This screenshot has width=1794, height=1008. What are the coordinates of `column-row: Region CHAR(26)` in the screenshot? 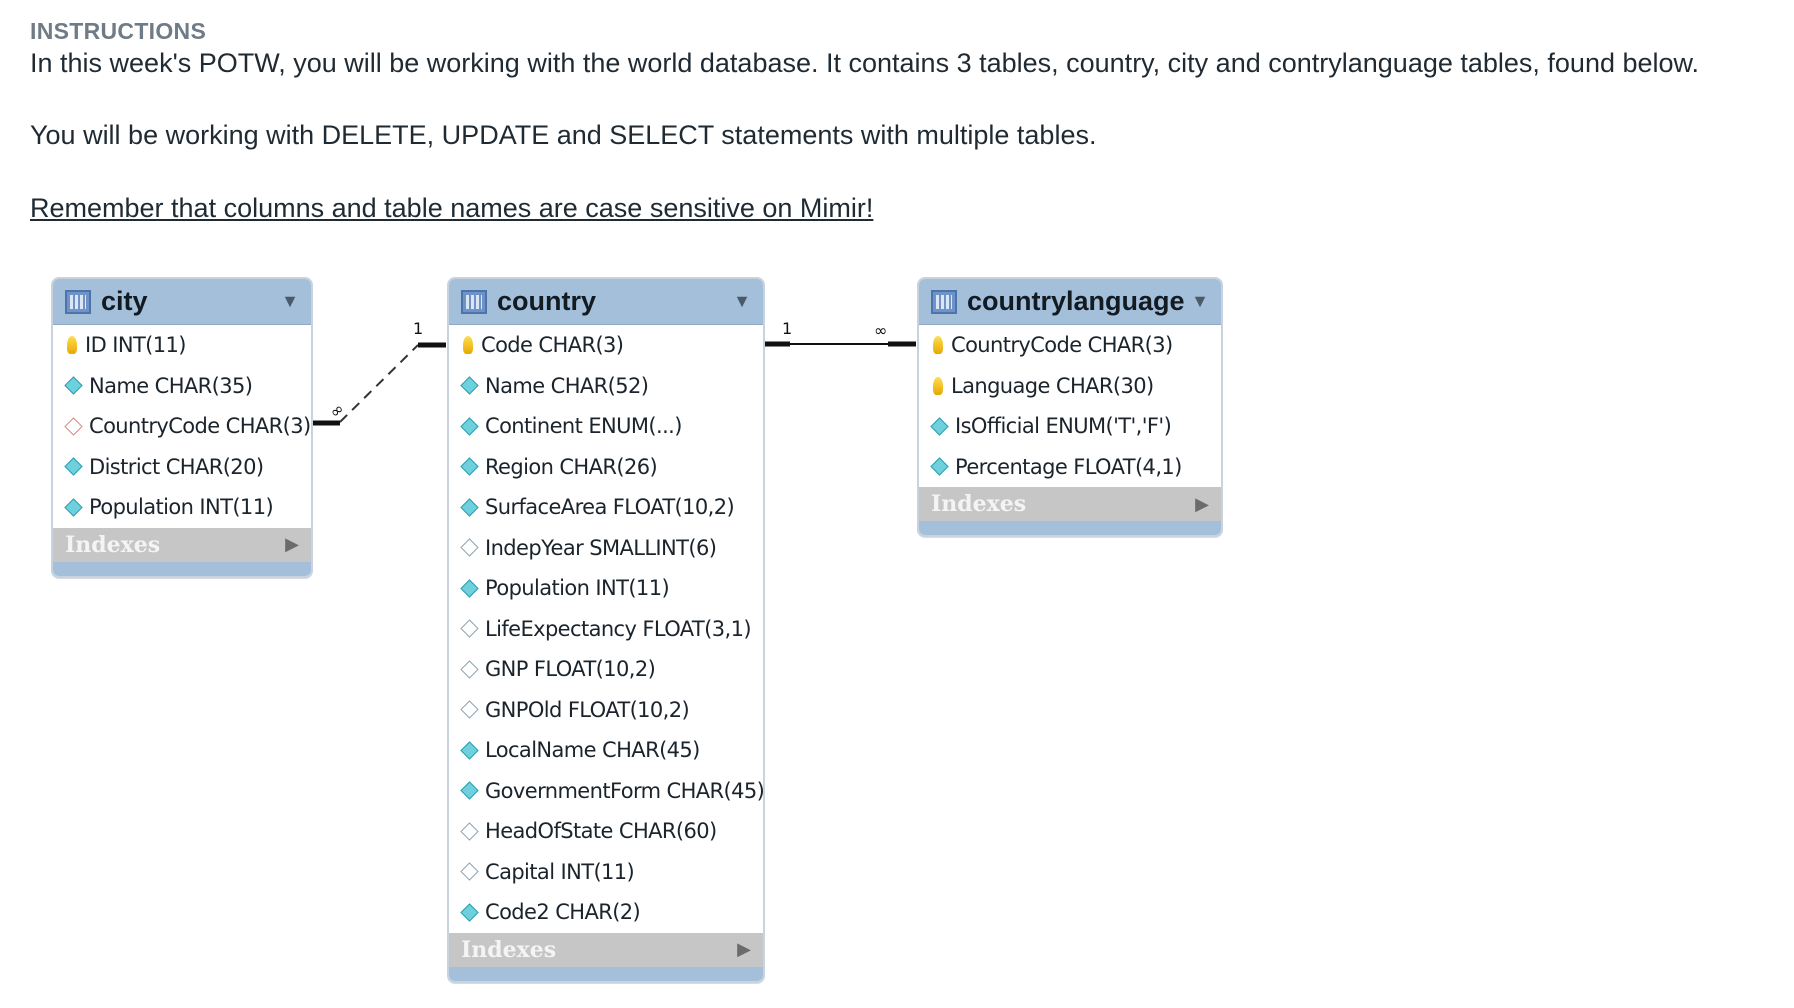 It's located at (606, 467).